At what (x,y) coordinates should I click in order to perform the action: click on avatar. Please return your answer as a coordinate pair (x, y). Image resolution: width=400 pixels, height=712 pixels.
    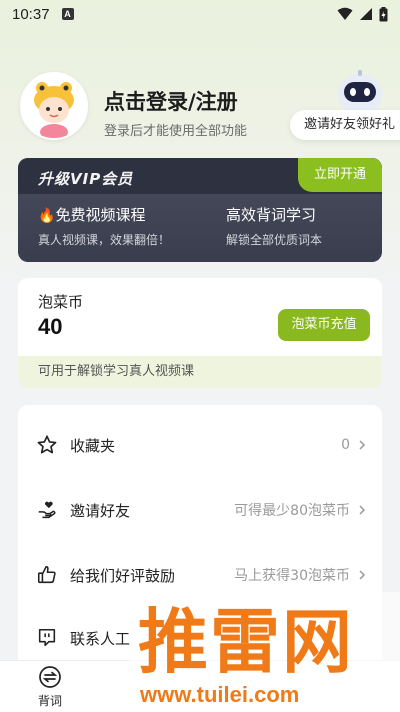
    Looking at the image, I should click on (54, 106).